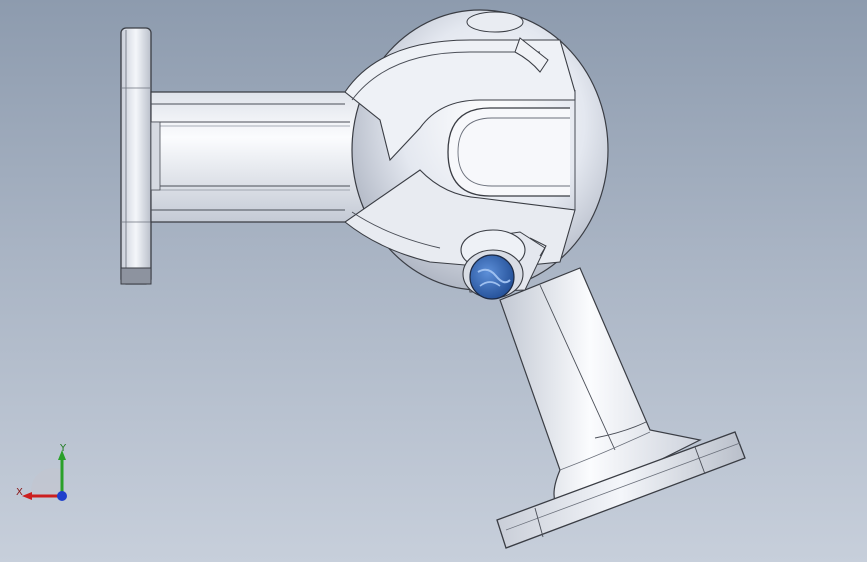 This screenshot has width=867, height=562. Describe the element at coordinates (62, 496) in the screenshot. I see `z-axis-dot` at that location.